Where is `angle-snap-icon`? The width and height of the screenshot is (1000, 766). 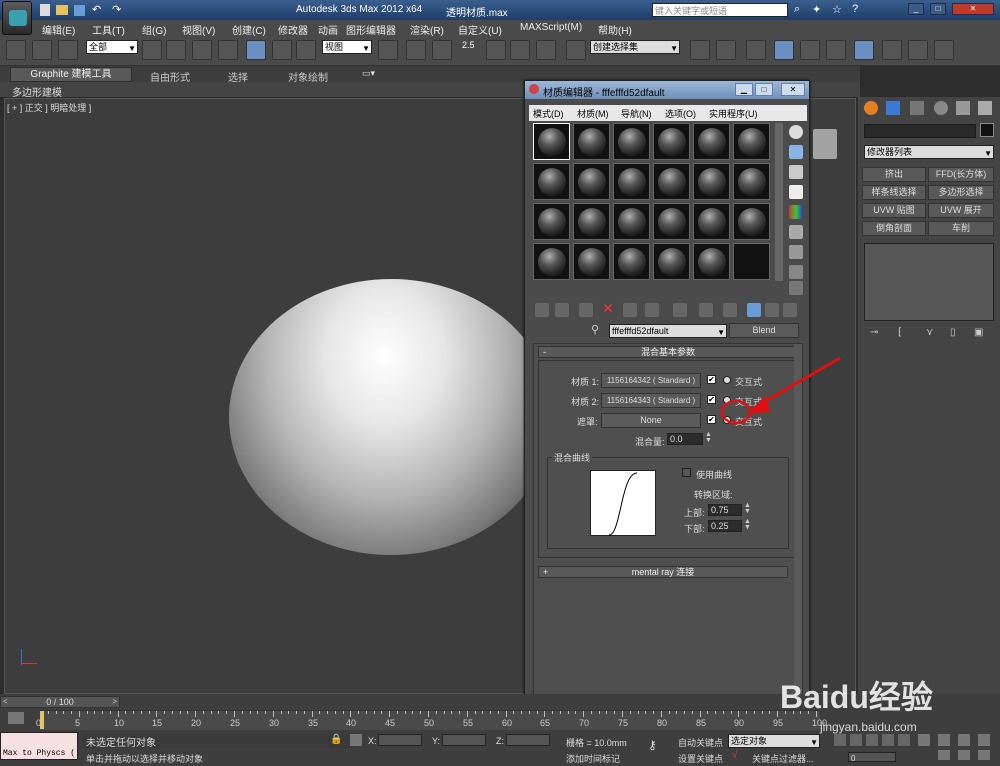 angle-snap-icon is located at coordinates (496, 50).